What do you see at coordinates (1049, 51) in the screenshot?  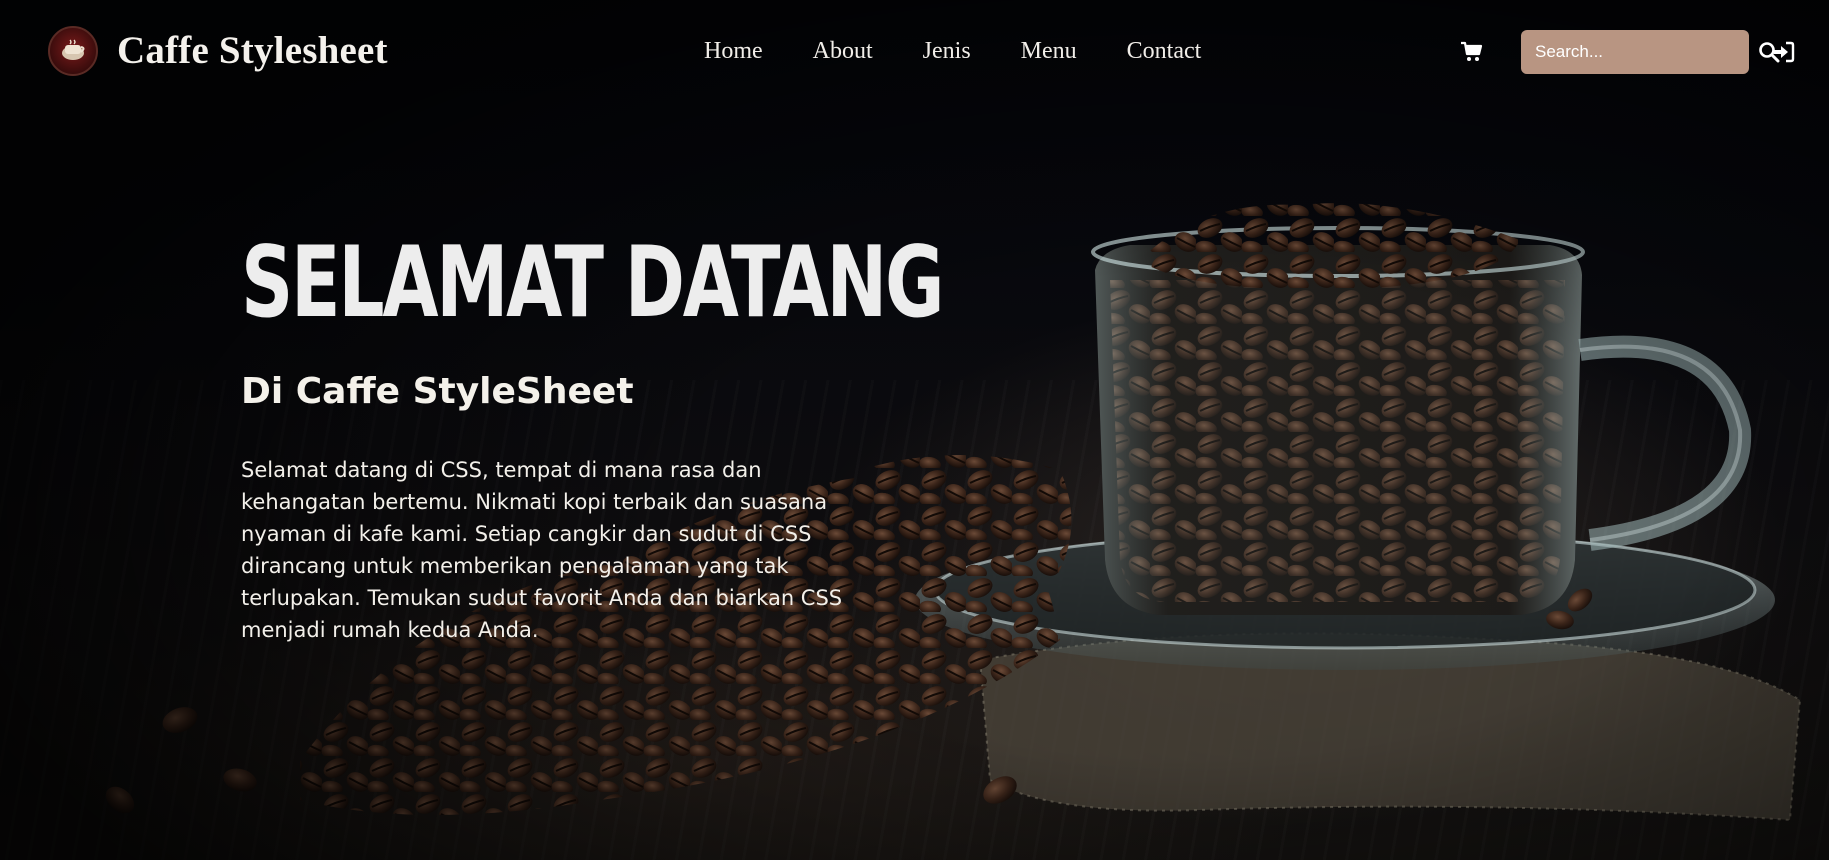 I see `nav-link-menu: Menu` at bounding box center [1049, 51].